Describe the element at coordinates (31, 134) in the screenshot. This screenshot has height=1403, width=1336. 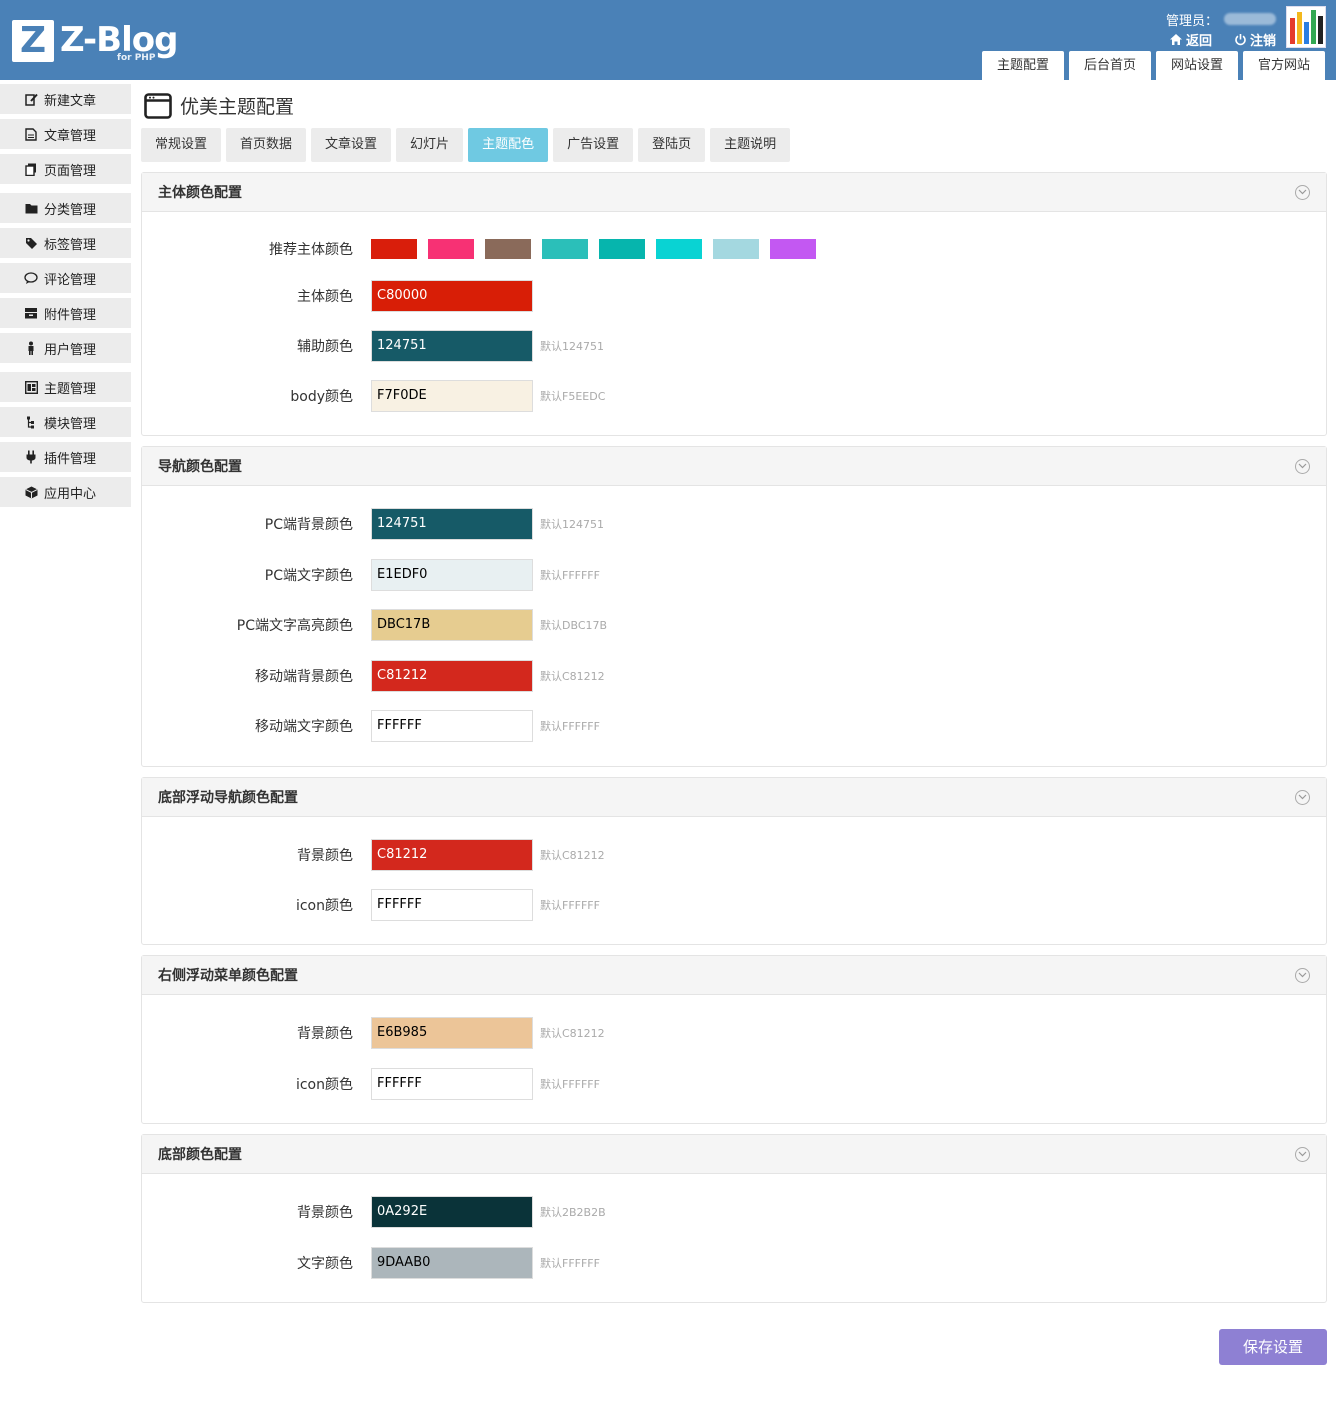
I see `document-icon` at that location.